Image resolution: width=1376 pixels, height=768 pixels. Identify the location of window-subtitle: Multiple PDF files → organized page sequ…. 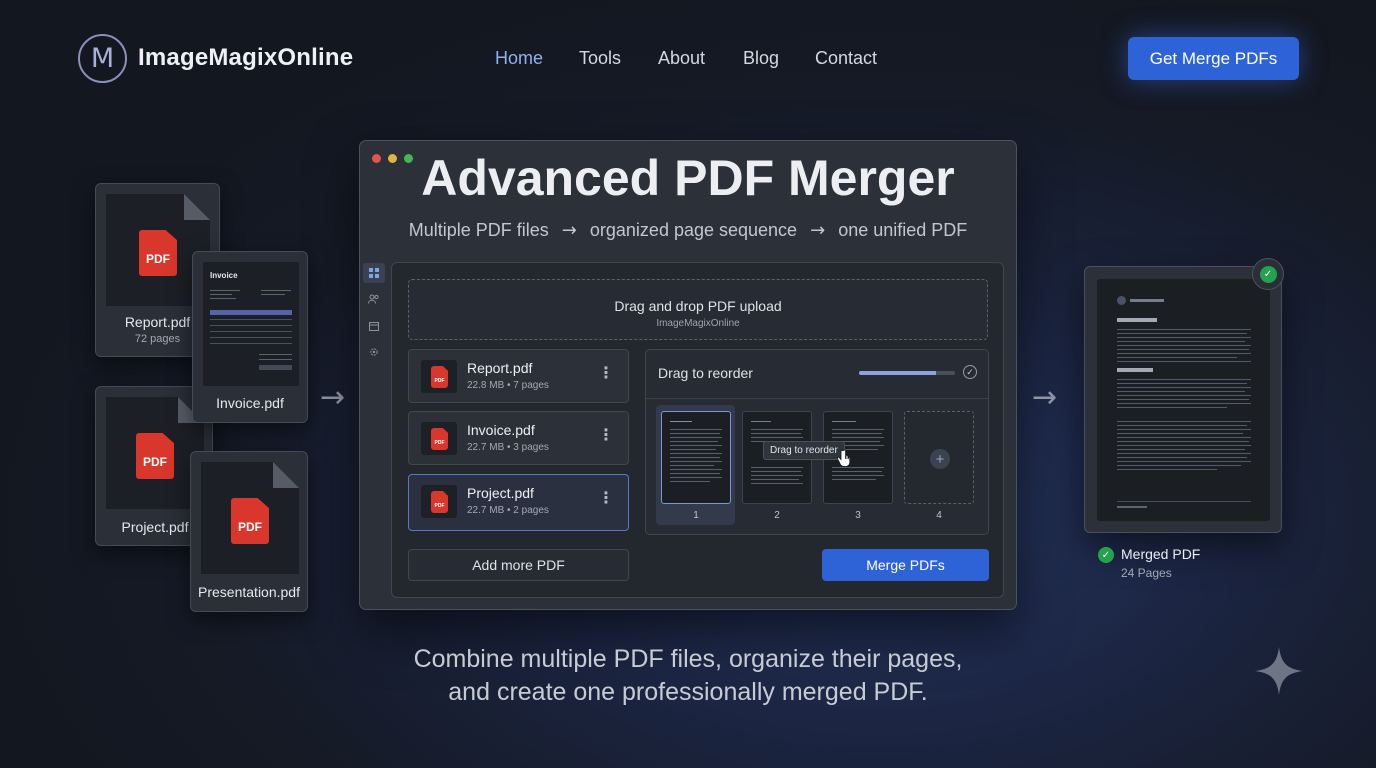
(688, 230).